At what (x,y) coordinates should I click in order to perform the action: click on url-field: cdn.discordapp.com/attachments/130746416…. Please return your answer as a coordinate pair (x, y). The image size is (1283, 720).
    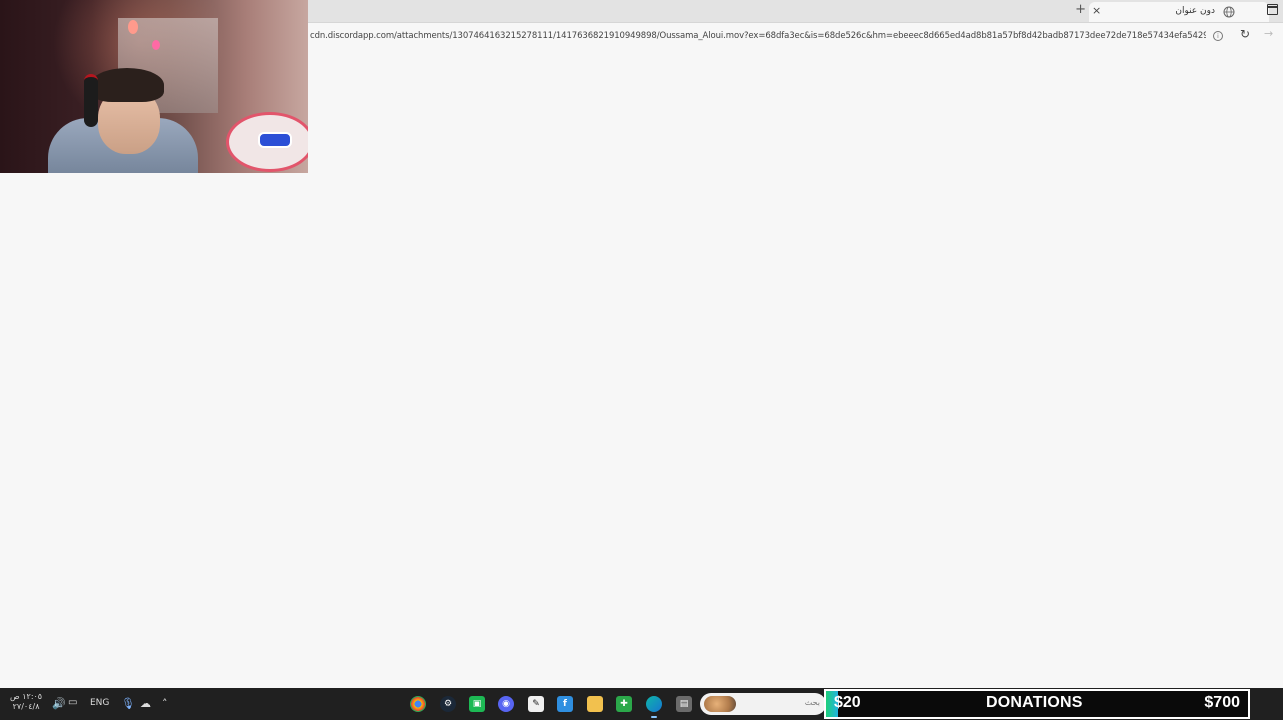
    Looking at the image, I should click on (758, 37).